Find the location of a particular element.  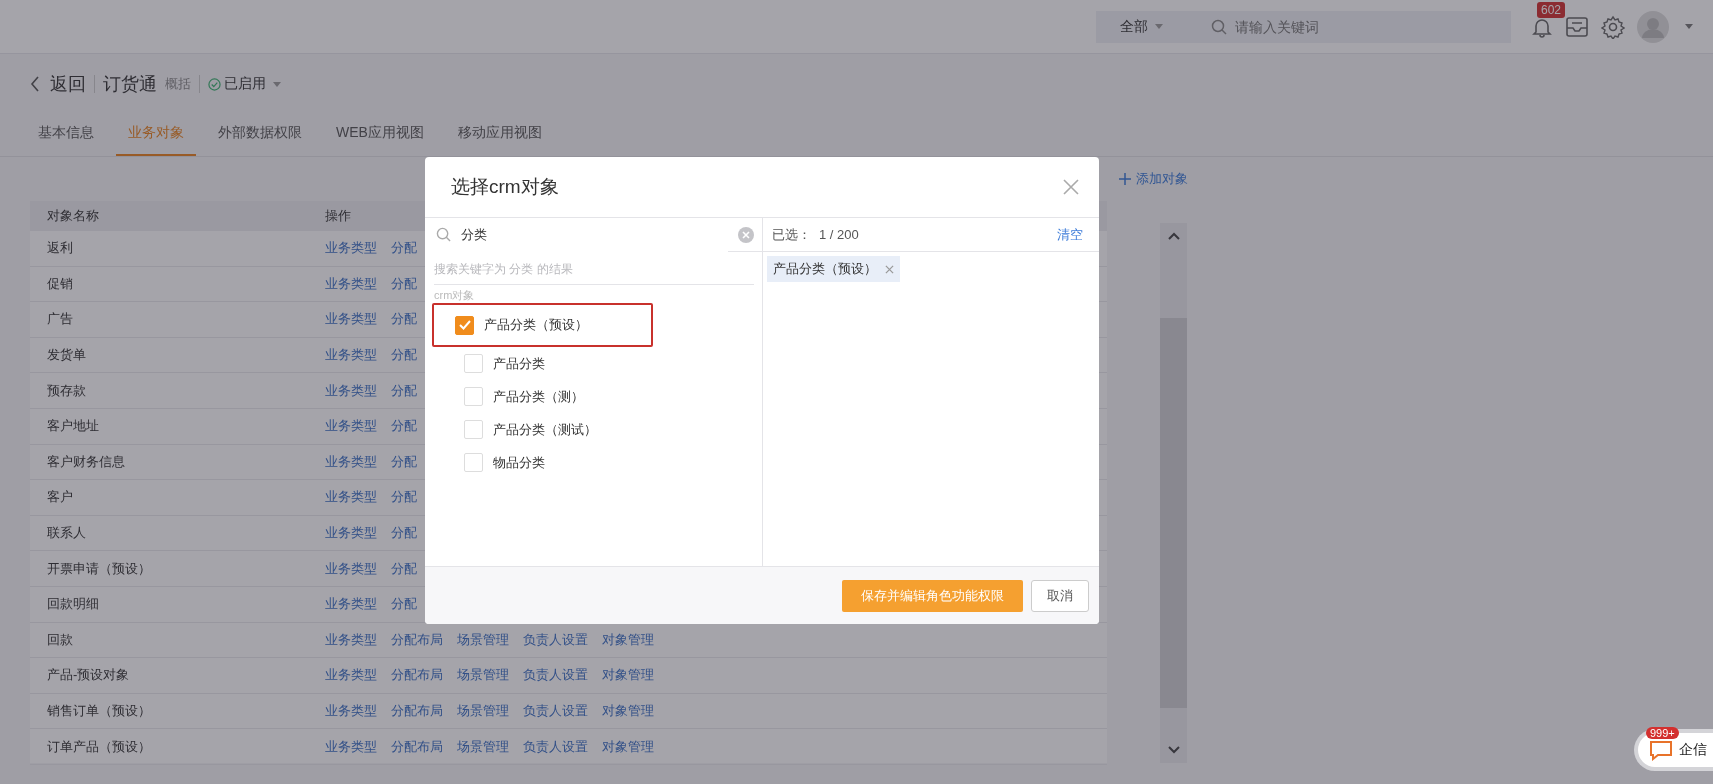

table-cell-text: 广告 is located at coordinates (60, 319).